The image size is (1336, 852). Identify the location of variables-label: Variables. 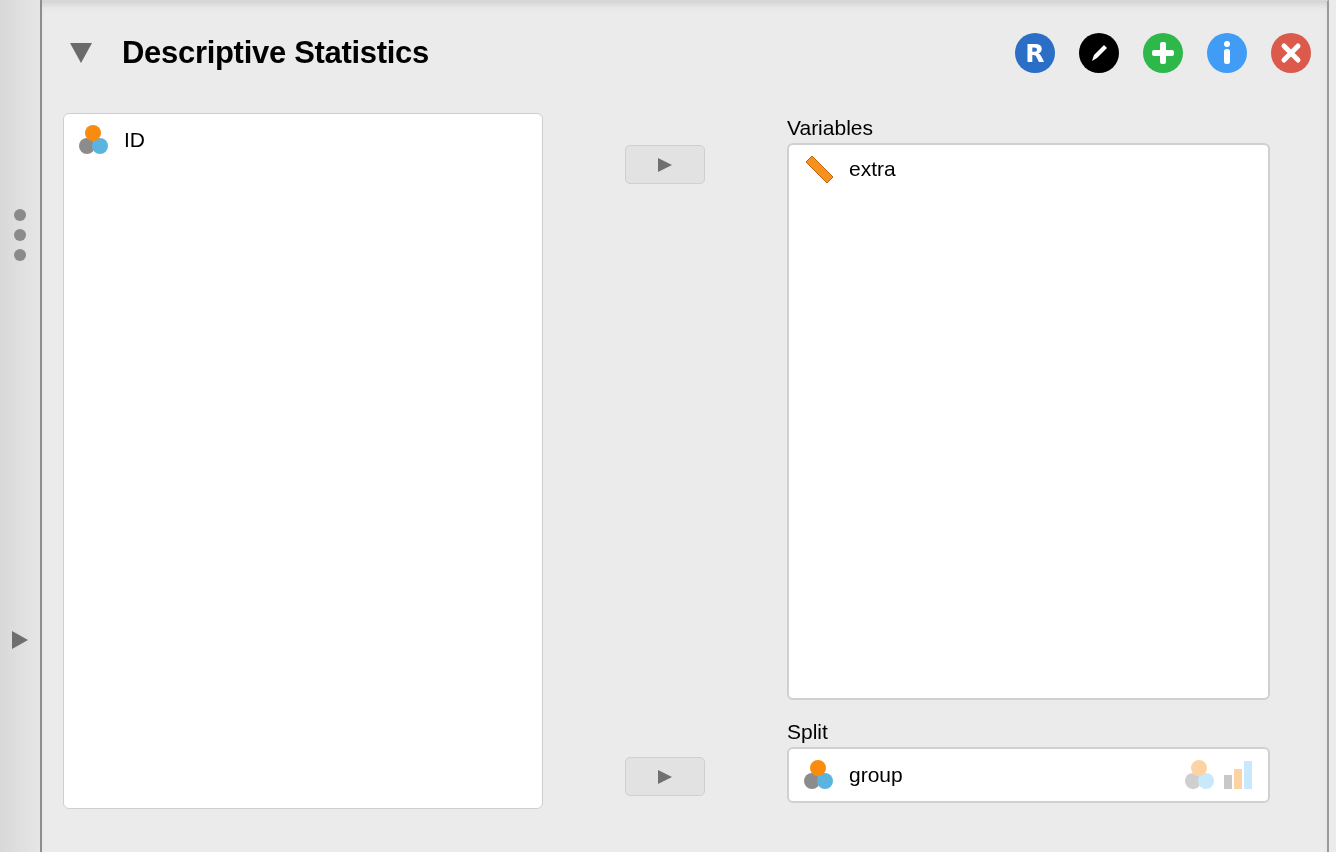
(830, 128).